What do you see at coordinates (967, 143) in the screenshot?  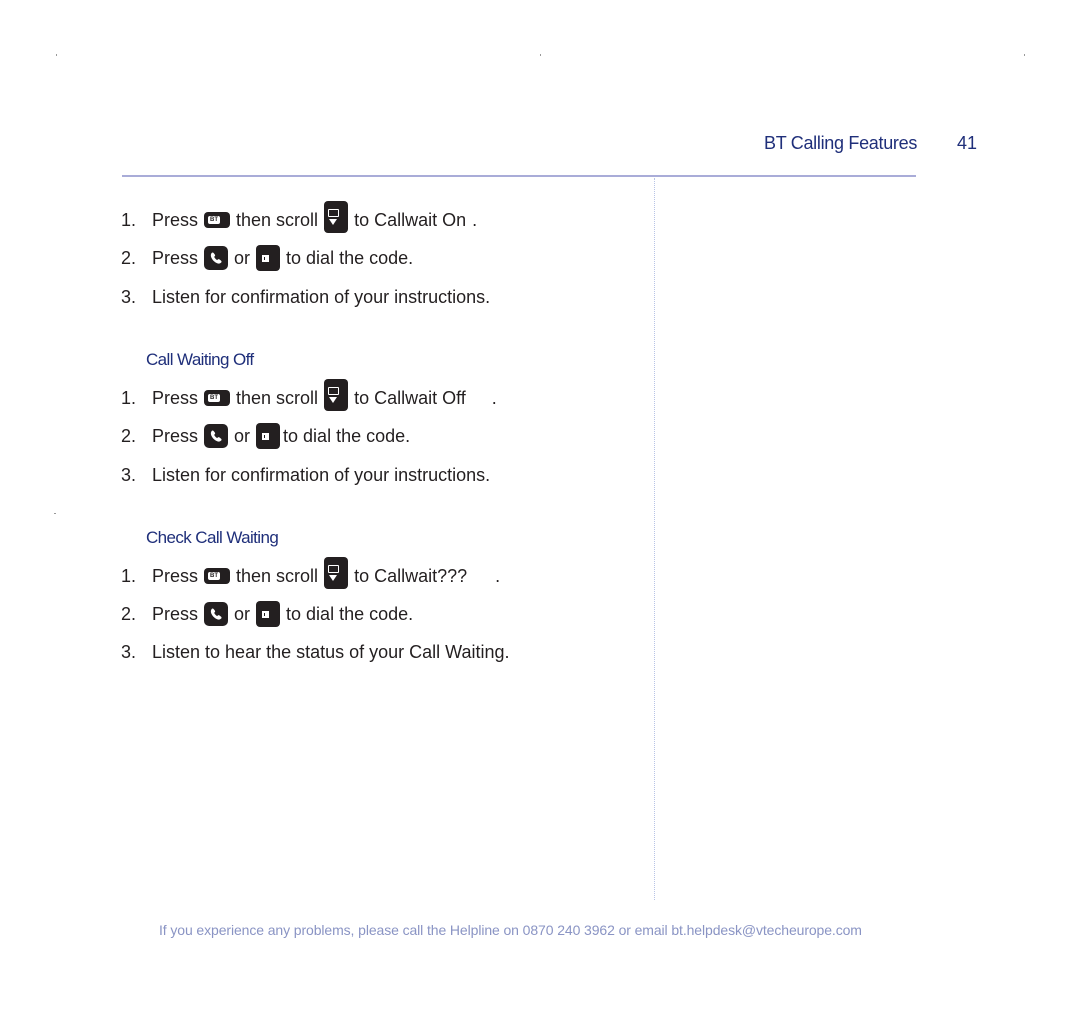 I see `page-number: 41` at bounding box center [967, 143].